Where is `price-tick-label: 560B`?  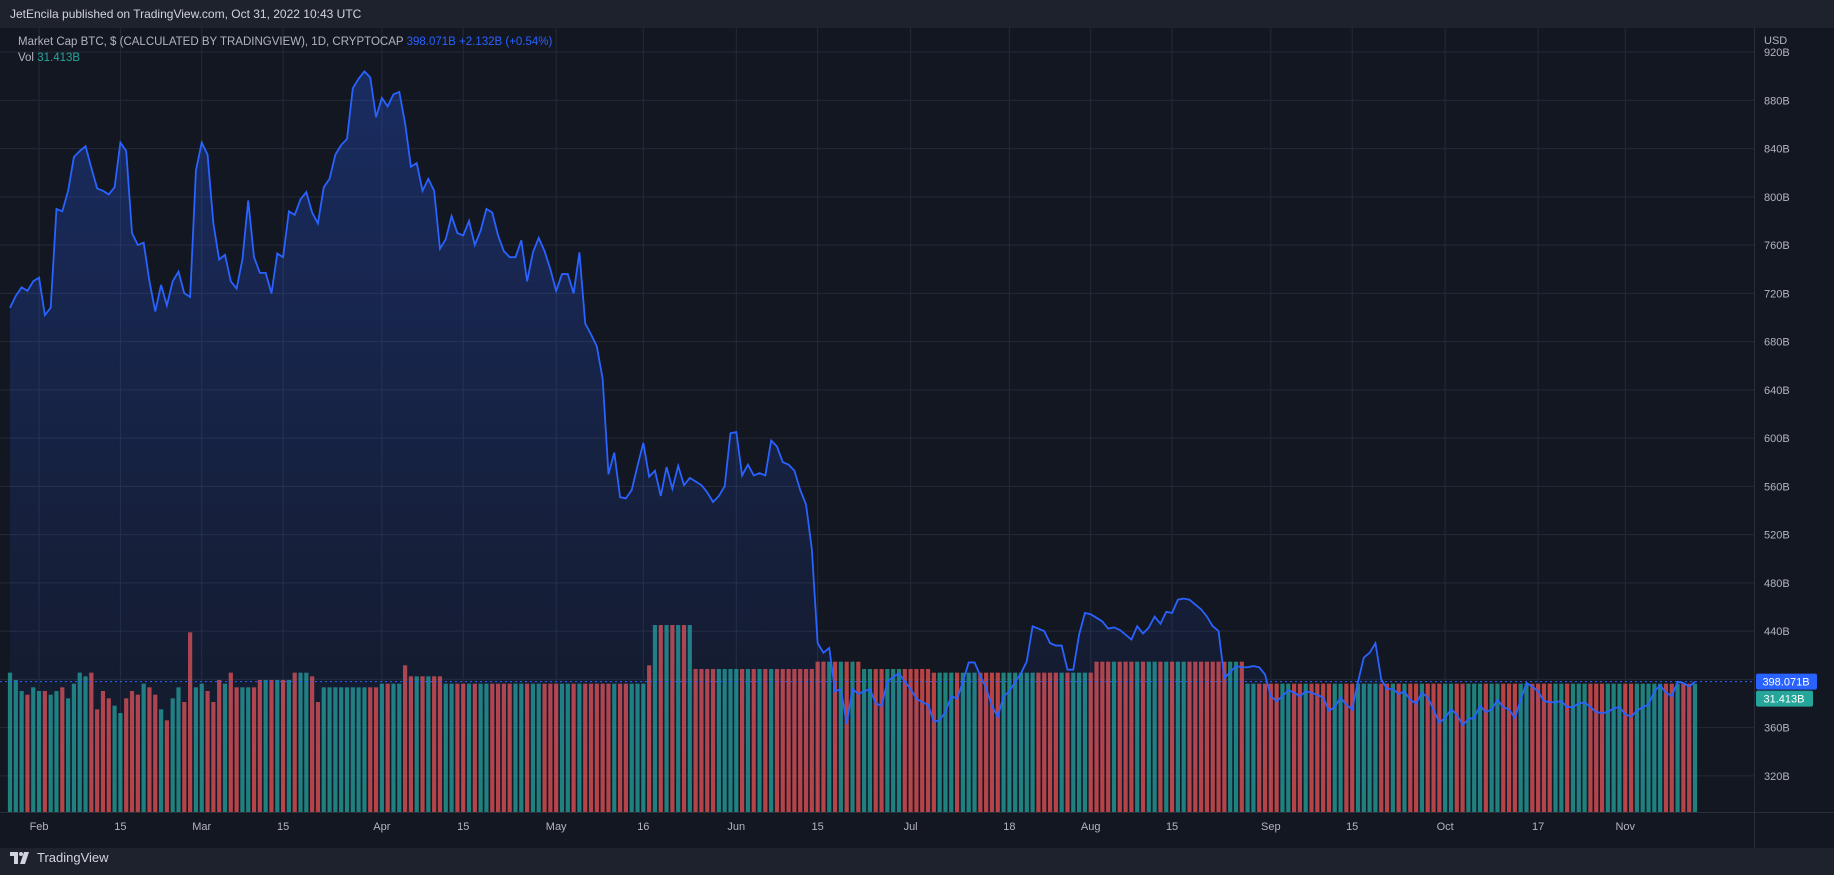 price-tick-label: 560B is located at coordinates (1777, 487).